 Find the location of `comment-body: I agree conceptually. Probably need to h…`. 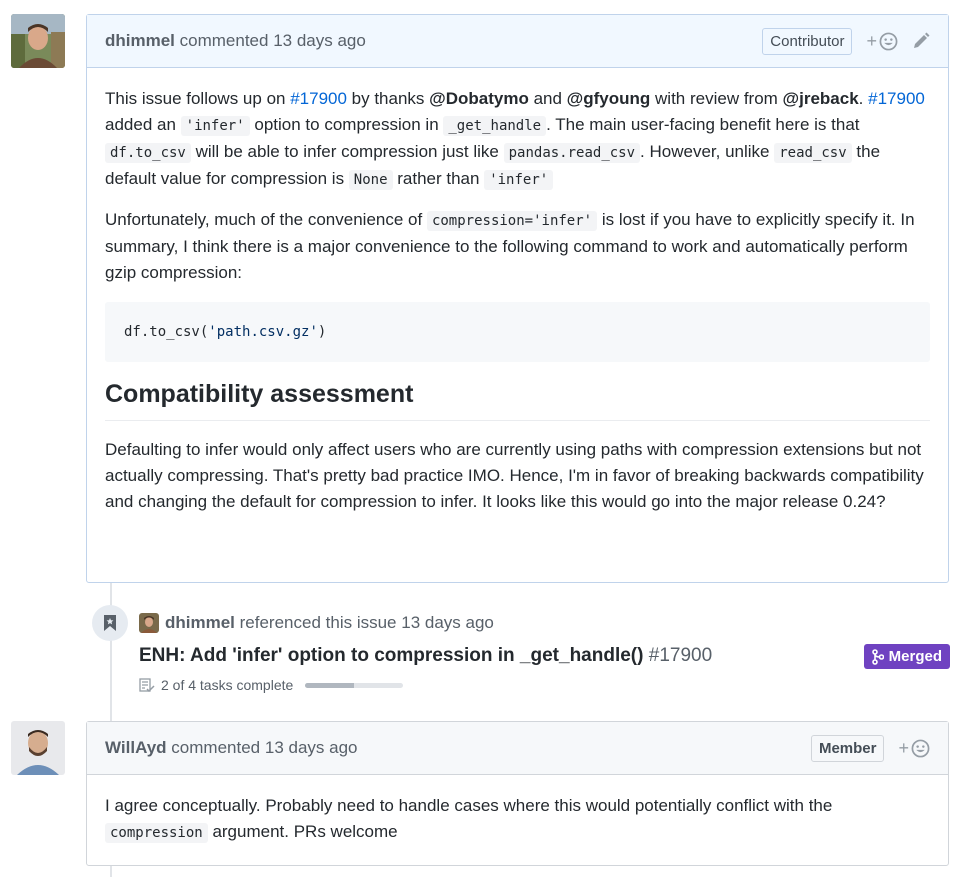

comment-body: I agree conceptually. Probably need to h… is located at coordinates (517, 819).